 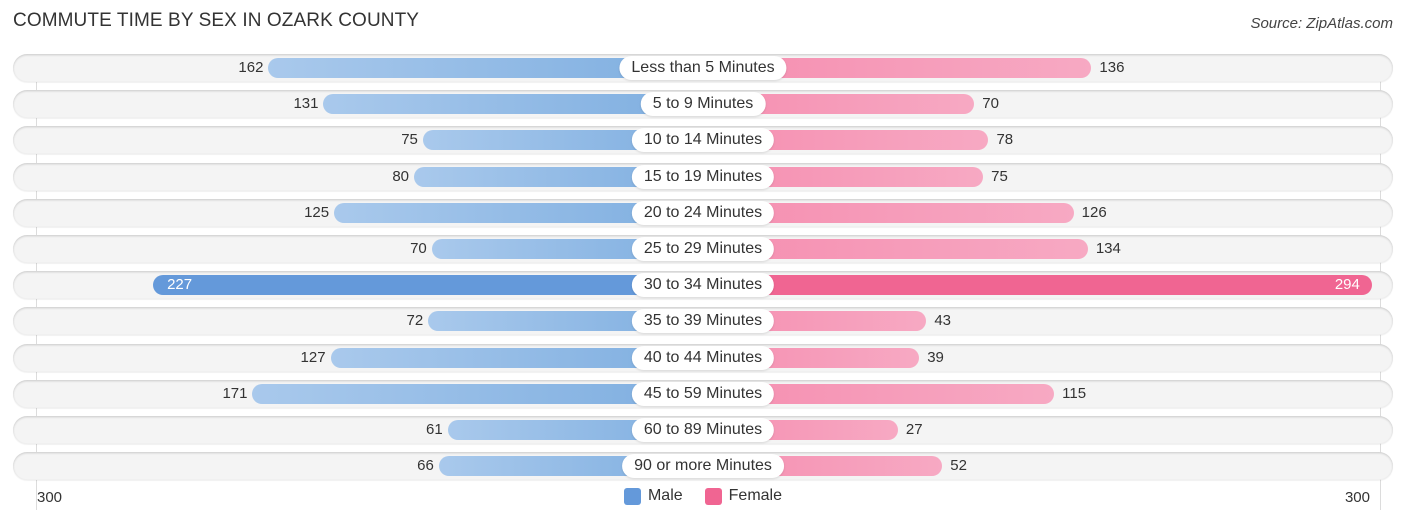 What do you see at coordinates (216, 20) in the screenshot?
I see `chart-title: COMMUTE TIME BY SEX IN OZARK COUNTY` at bounding box center [216, 20].